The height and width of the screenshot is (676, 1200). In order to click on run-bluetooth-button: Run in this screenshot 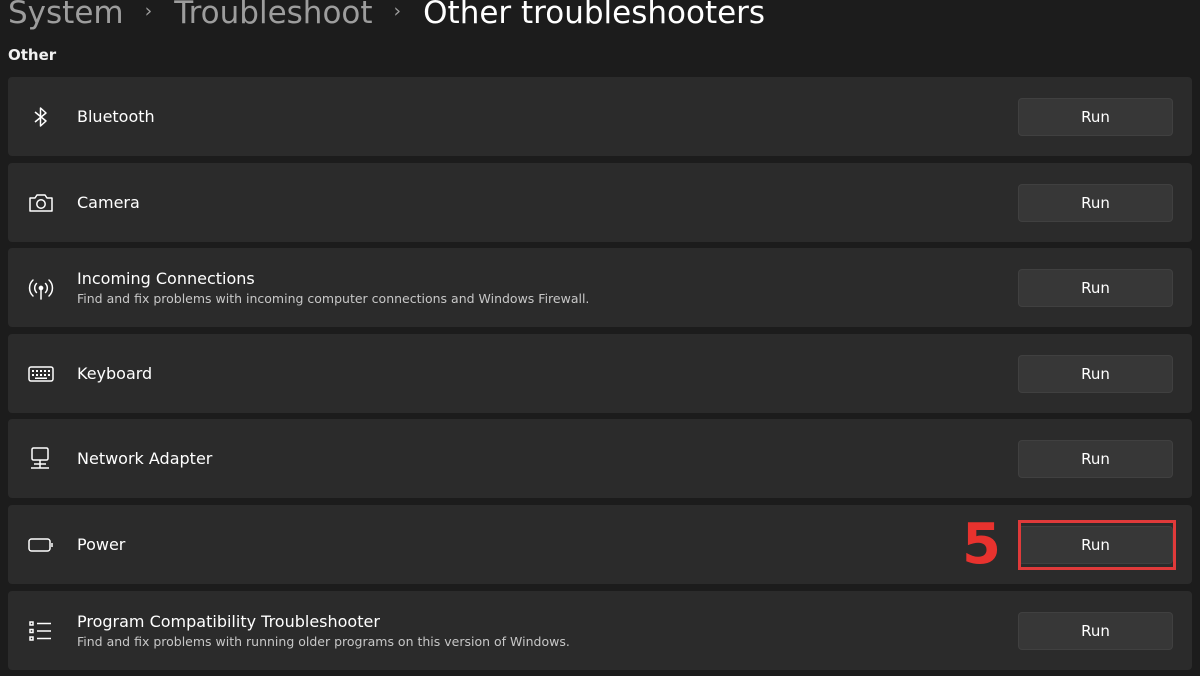, I will do `click(1095, 117)`.